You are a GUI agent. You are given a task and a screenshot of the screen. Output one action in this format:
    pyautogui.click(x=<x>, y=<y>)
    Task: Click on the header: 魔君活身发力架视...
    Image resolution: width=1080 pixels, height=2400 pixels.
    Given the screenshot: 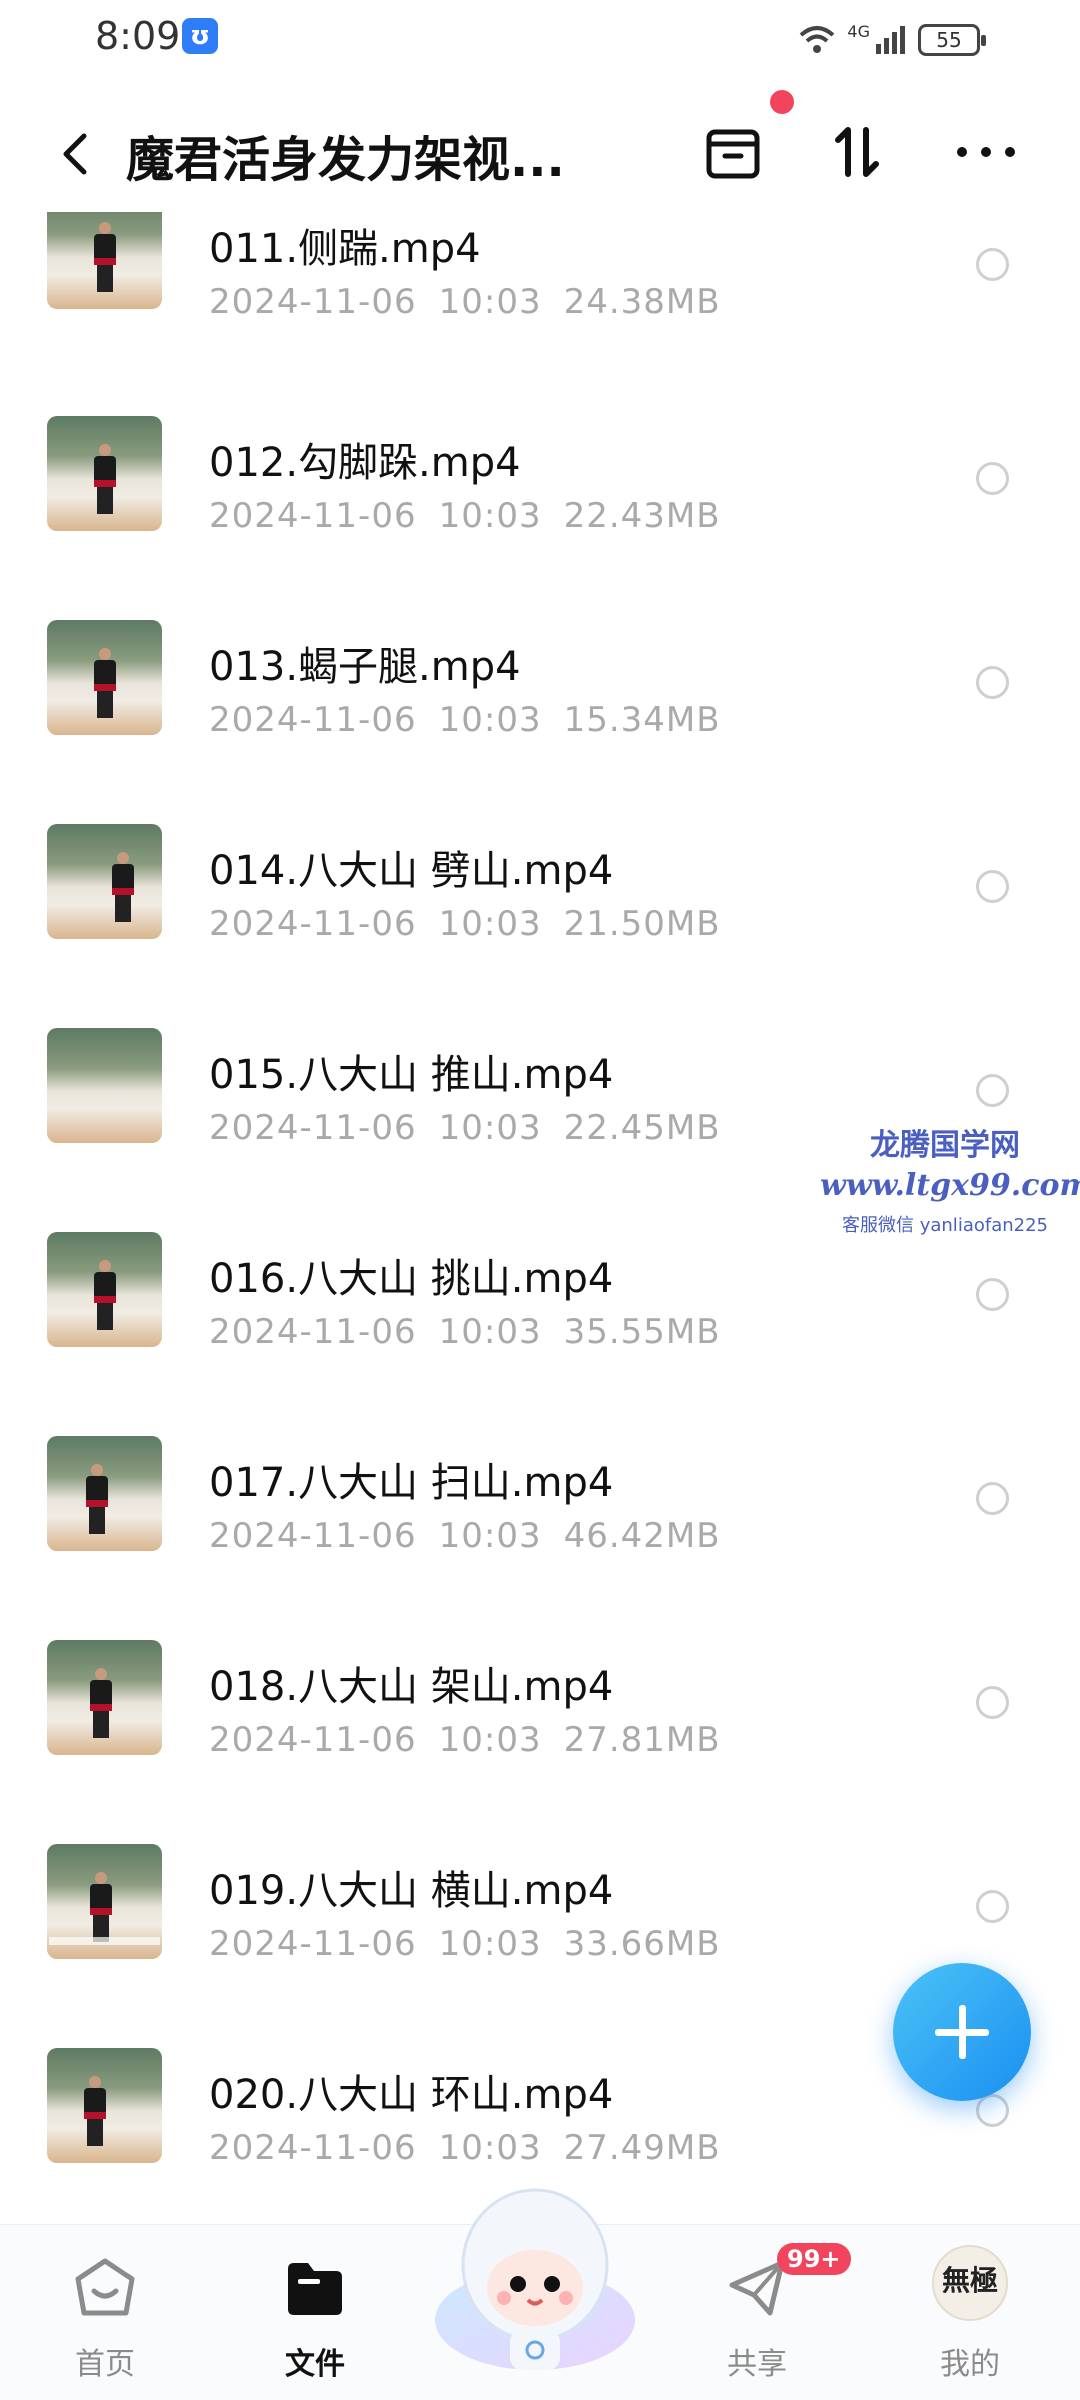 What is the action you would take?
    pyautogui.click(x=540, y=152)
    